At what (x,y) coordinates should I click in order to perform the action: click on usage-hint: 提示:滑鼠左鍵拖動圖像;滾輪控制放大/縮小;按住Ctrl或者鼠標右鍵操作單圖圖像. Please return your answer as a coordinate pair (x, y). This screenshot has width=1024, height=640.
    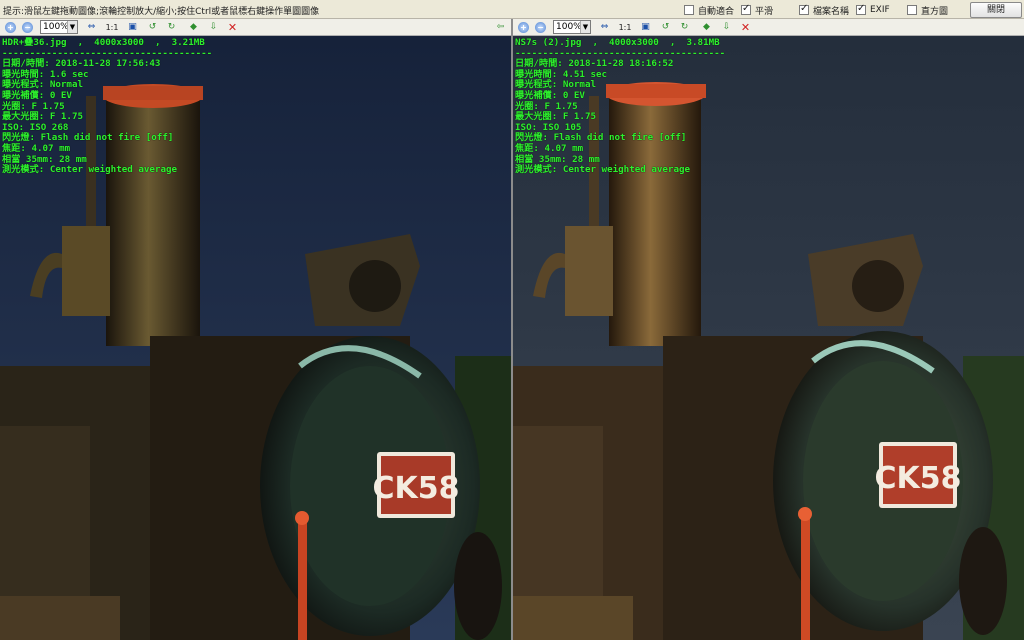
    Looking at the image, I should click on (161, 12).